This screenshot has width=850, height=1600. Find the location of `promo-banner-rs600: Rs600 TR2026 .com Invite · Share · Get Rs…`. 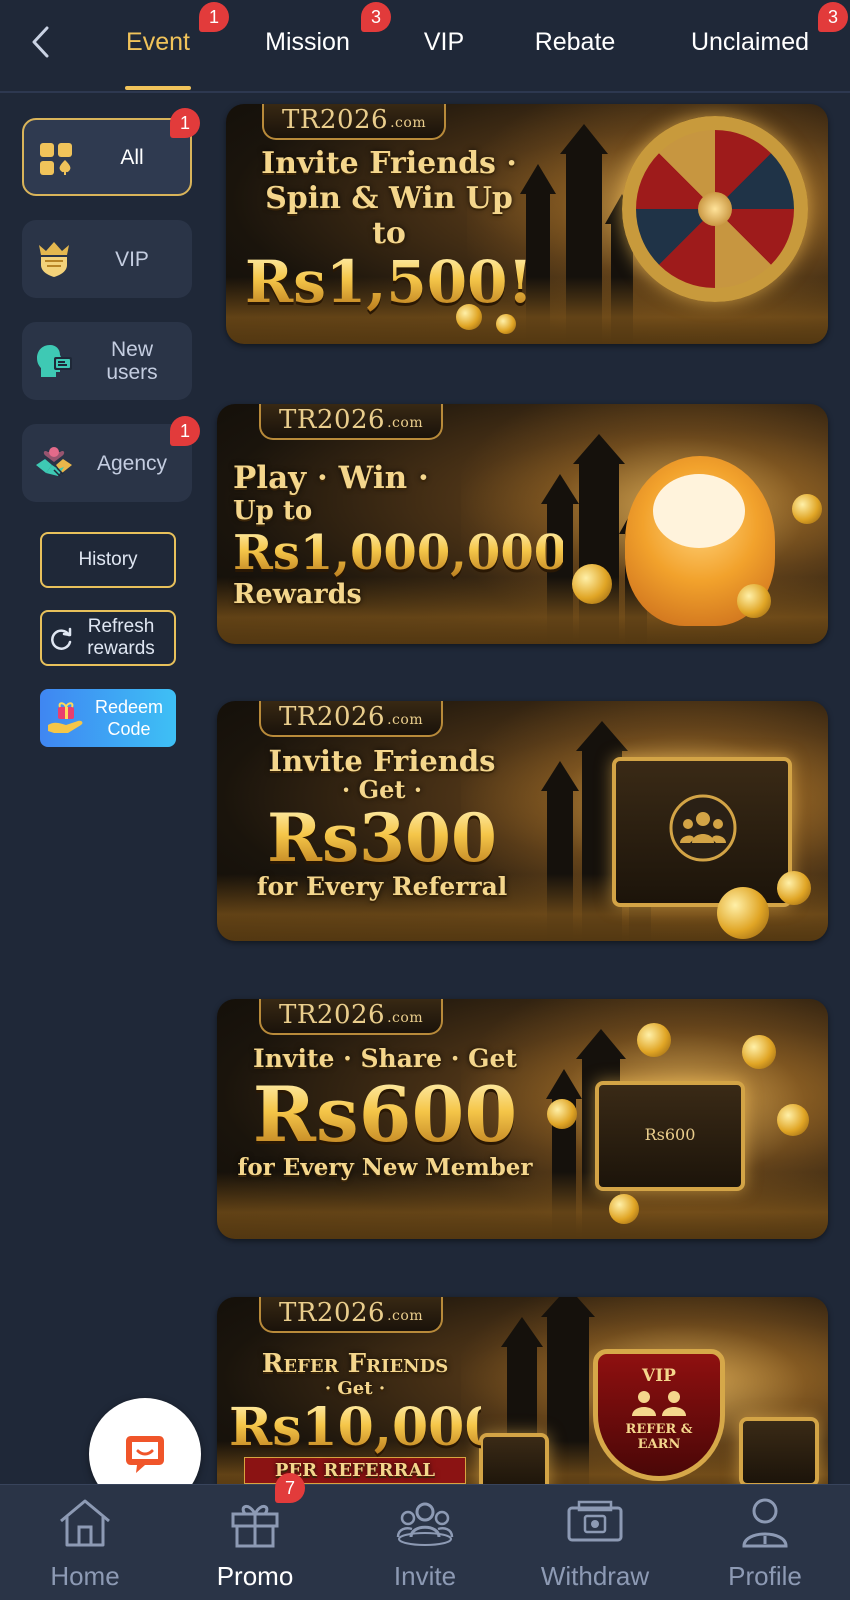

promo-banner-rs600: Rs600 TR2026 .com Invite · Share · Get Rs… is located at coordinates (522, 1119).